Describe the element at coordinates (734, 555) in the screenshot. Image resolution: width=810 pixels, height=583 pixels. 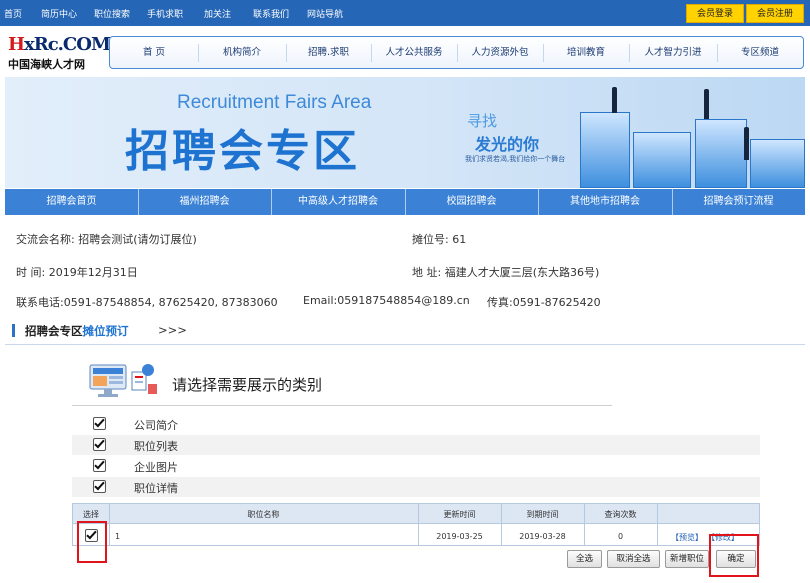
I see `highlight-confirm-button` at that location.